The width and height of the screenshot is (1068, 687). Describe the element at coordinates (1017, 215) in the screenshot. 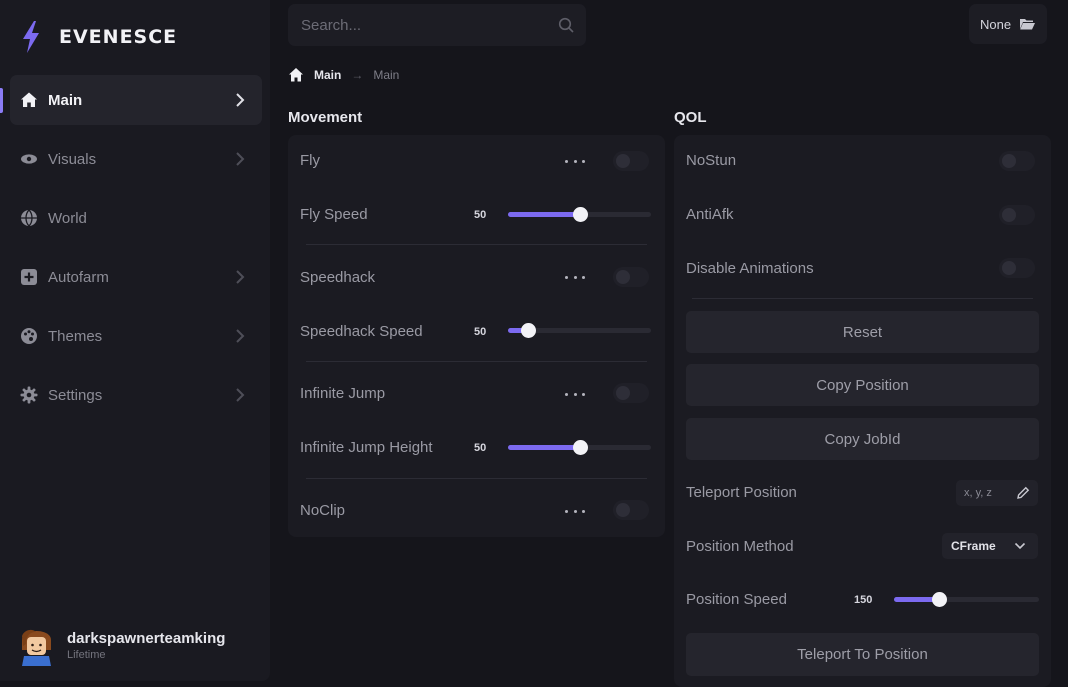

I see `antiafk-toggle` at that location.